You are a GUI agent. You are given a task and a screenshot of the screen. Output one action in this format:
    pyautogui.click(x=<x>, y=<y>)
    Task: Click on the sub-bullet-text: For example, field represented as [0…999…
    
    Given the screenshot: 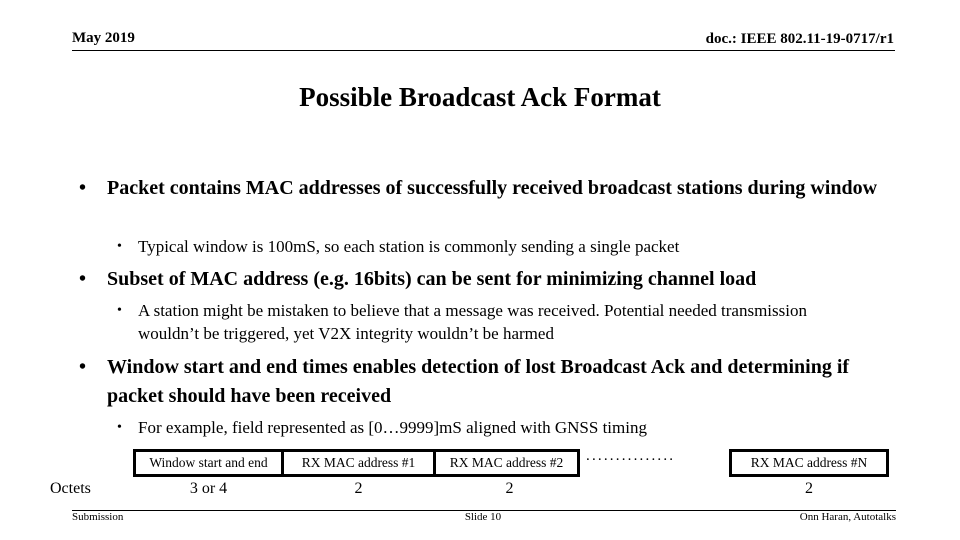 What is the action you would take?
    pyautogui.click(x=392, y=427)
    